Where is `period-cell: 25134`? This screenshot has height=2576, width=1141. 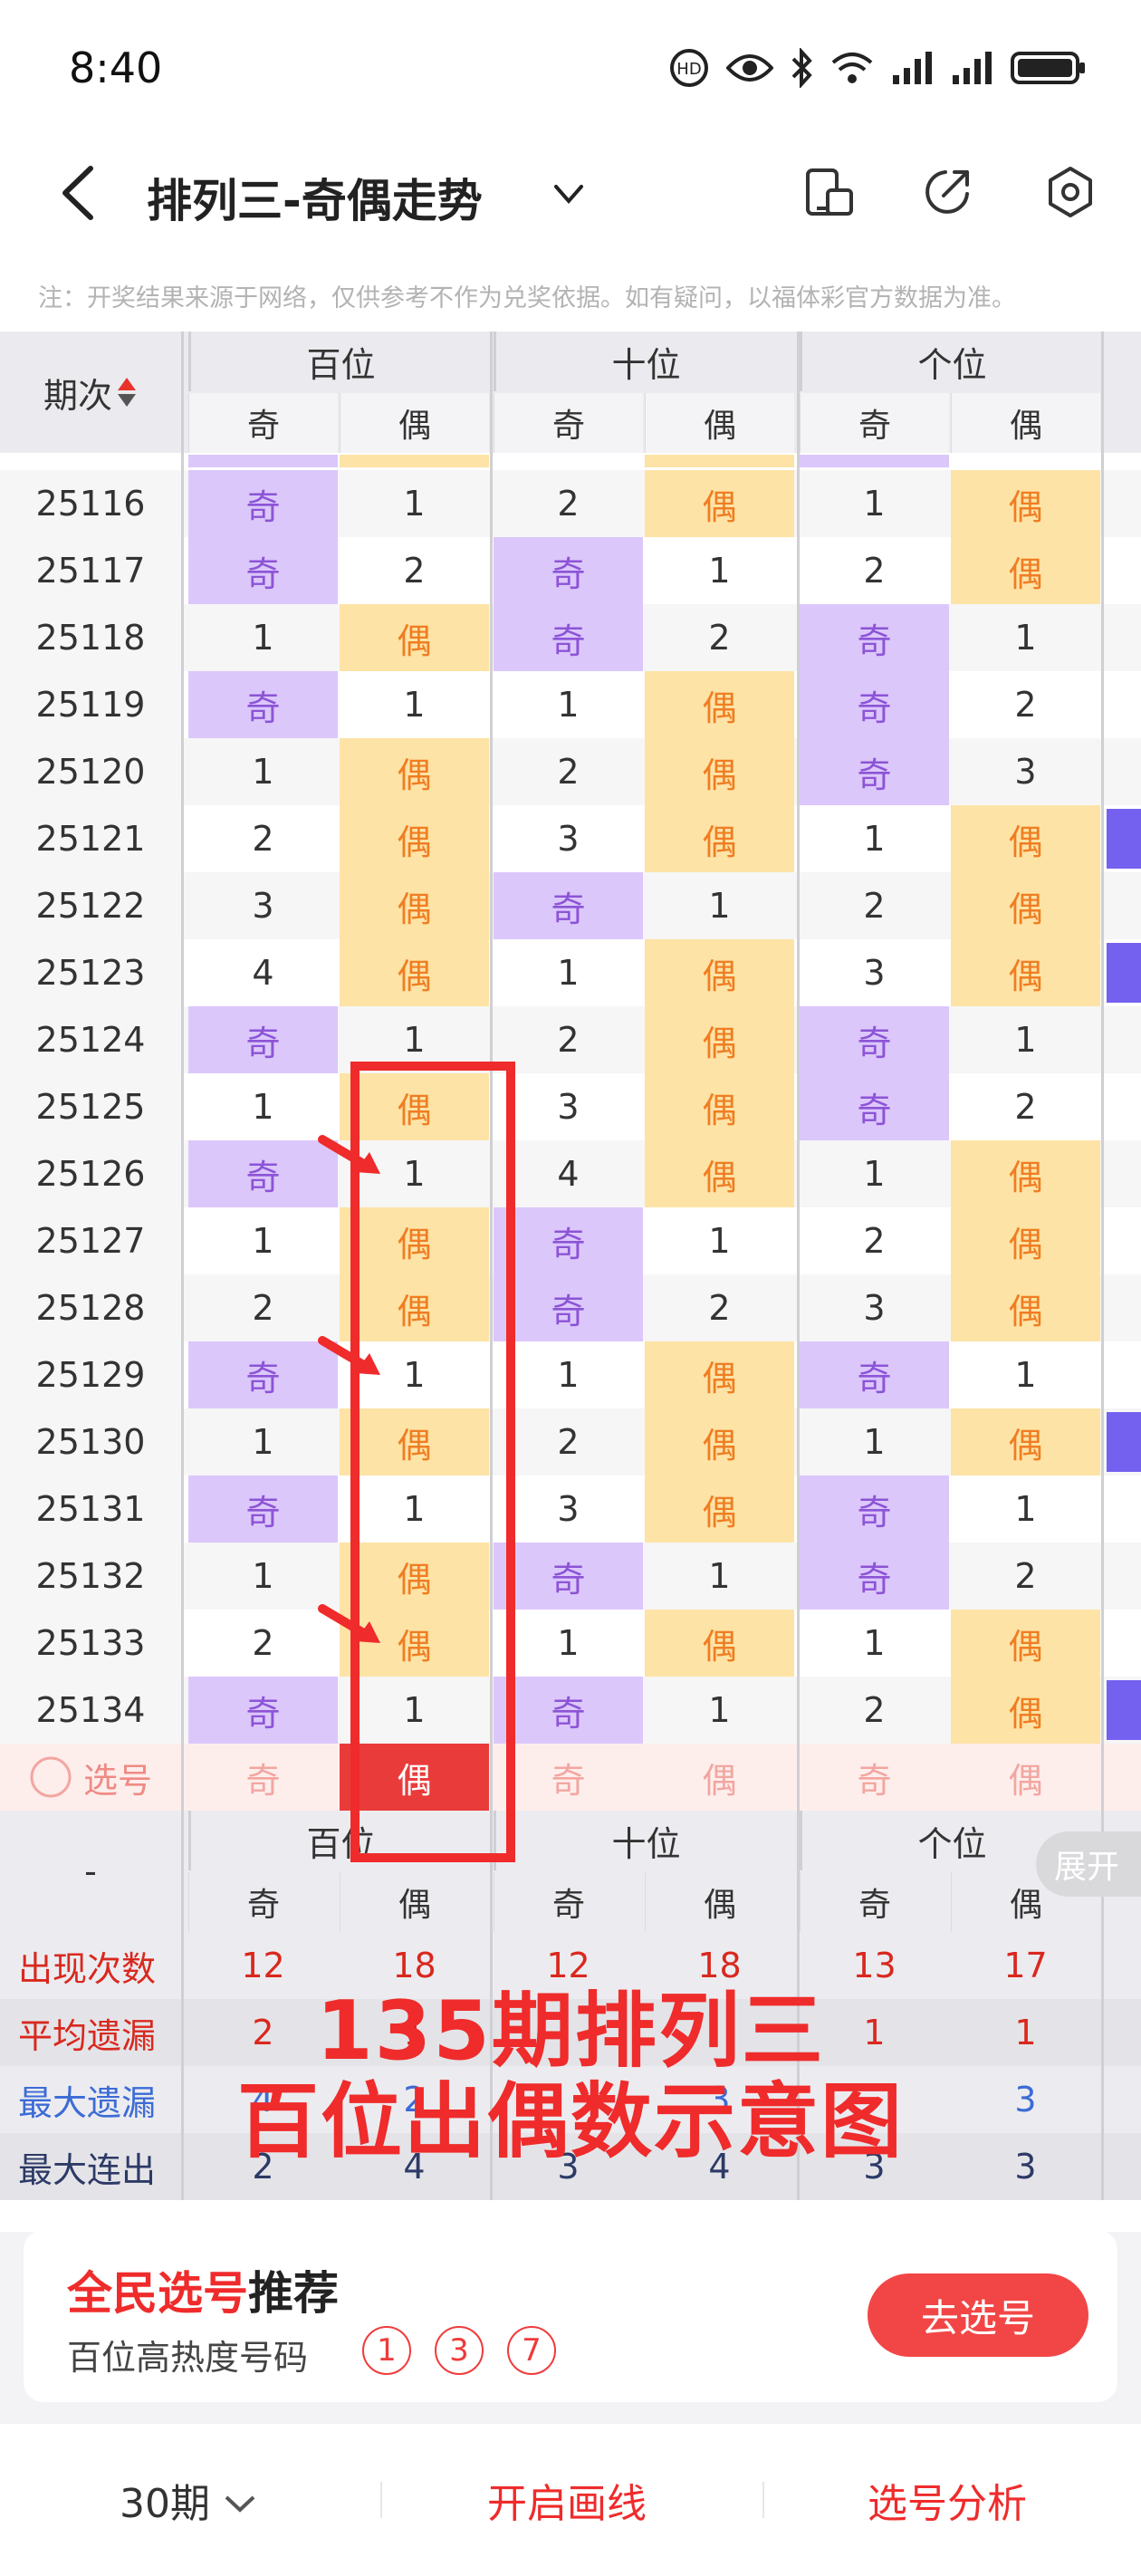 period-cell: 25134 is located at coordinates (90, 1710).